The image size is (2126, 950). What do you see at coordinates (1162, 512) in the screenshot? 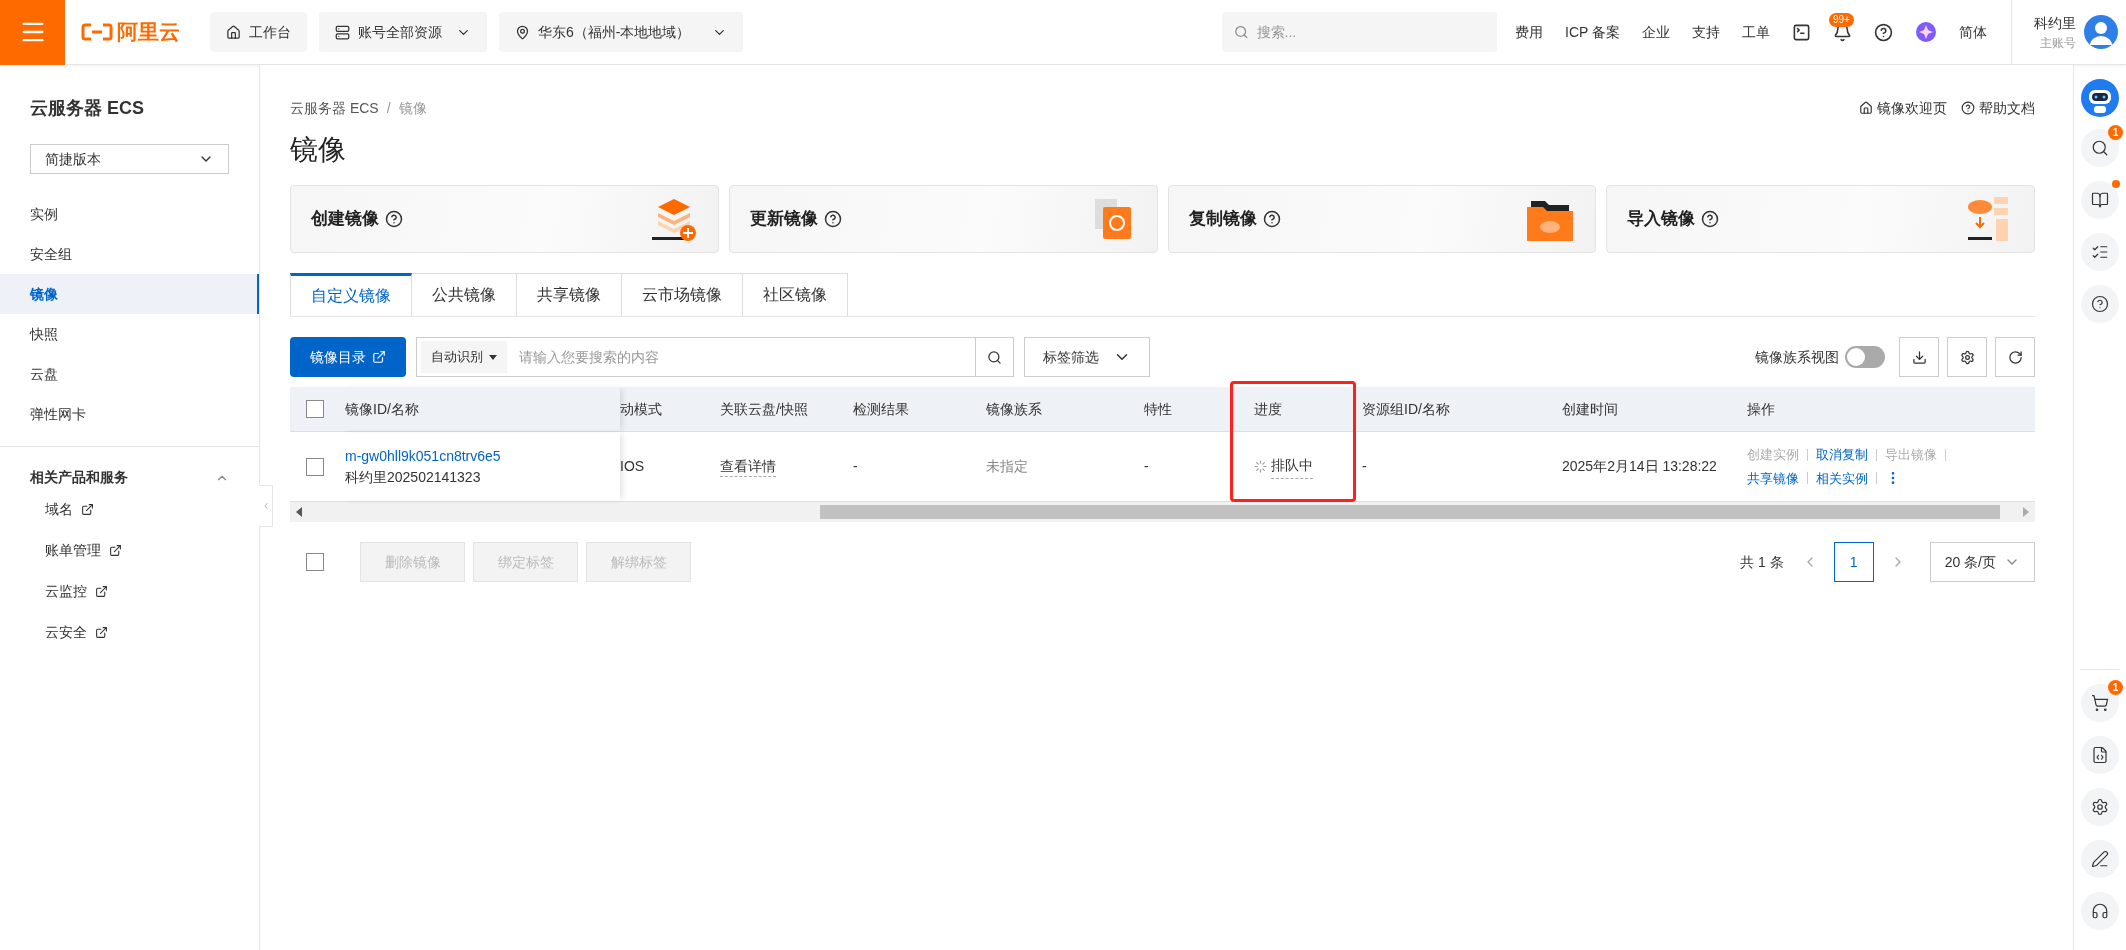
I see `horizontal-scrollbar` at bounding box center [1162, 512].